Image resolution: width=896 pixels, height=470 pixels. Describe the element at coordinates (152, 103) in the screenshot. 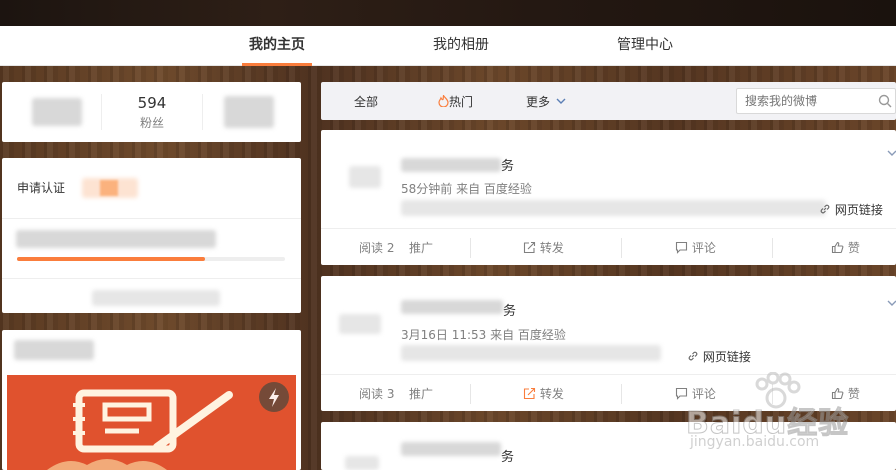

I see `fans-count: 594` at that location.